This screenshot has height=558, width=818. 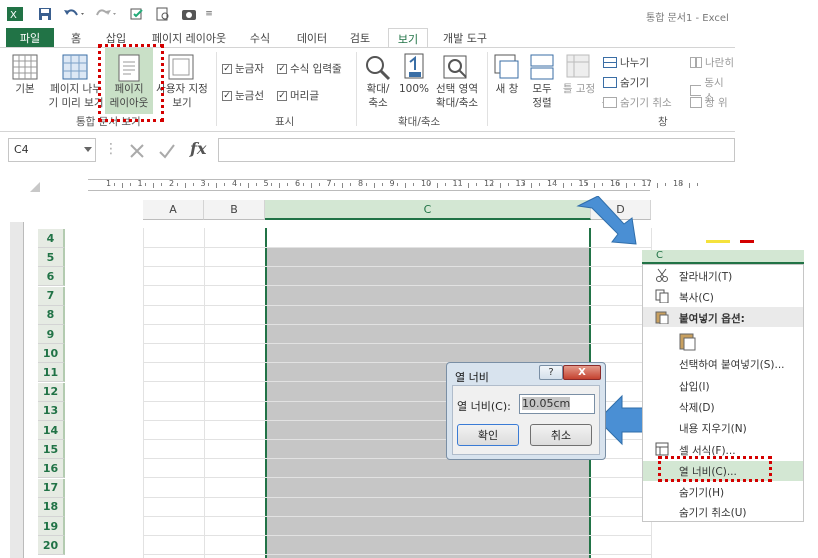 I want to click on side-by-side-icon, so click(x=696, y=62).